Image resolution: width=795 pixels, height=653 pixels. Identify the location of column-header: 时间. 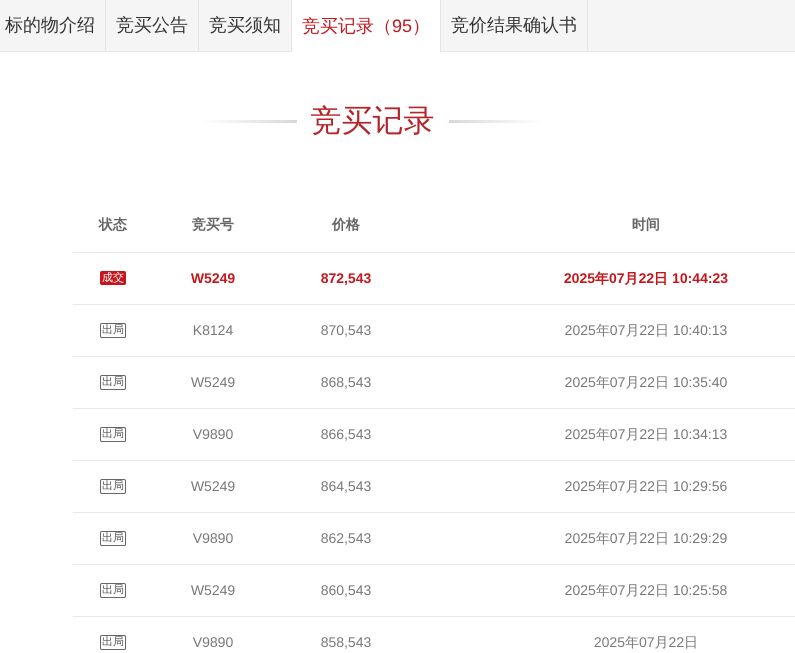
(646, 224).